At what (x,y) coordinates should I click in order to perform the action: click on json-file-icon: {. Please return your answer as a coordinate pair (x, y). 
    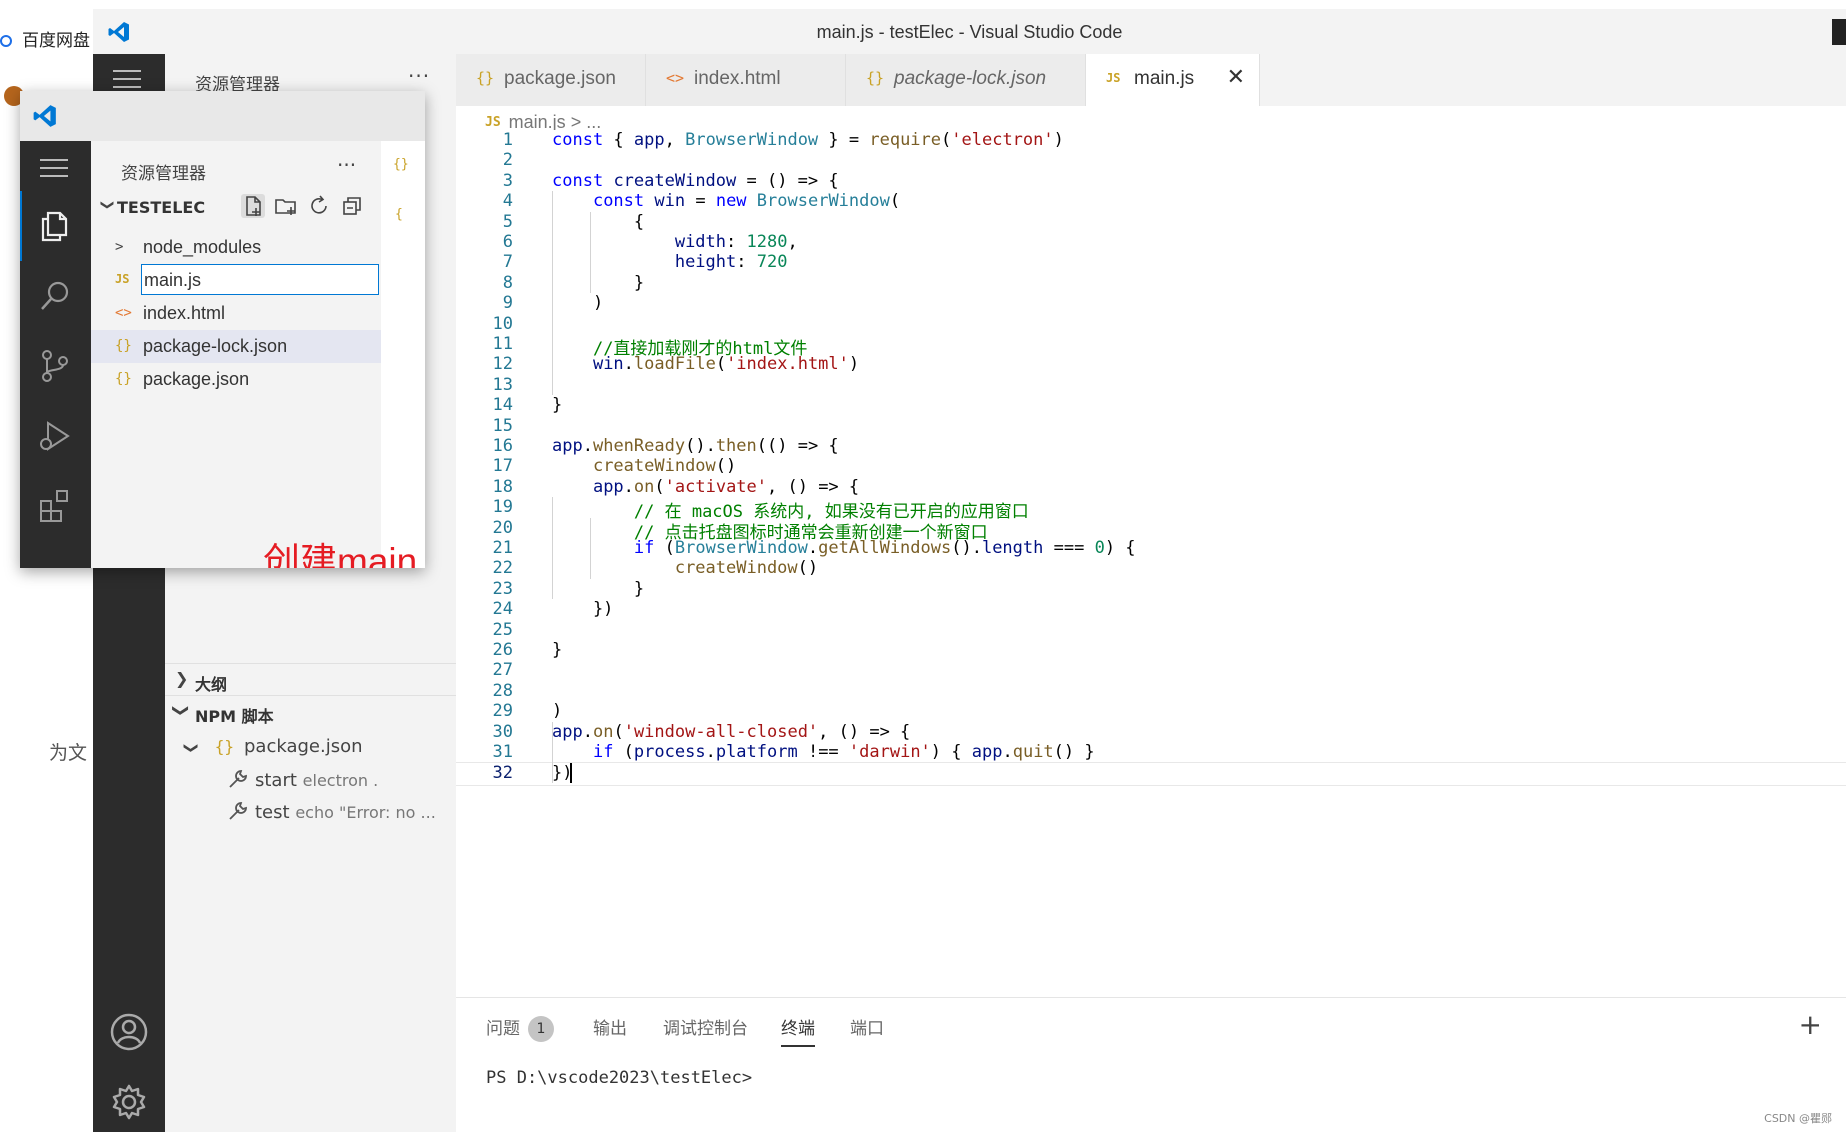
    Looking at the image, I should click on (399, 214).